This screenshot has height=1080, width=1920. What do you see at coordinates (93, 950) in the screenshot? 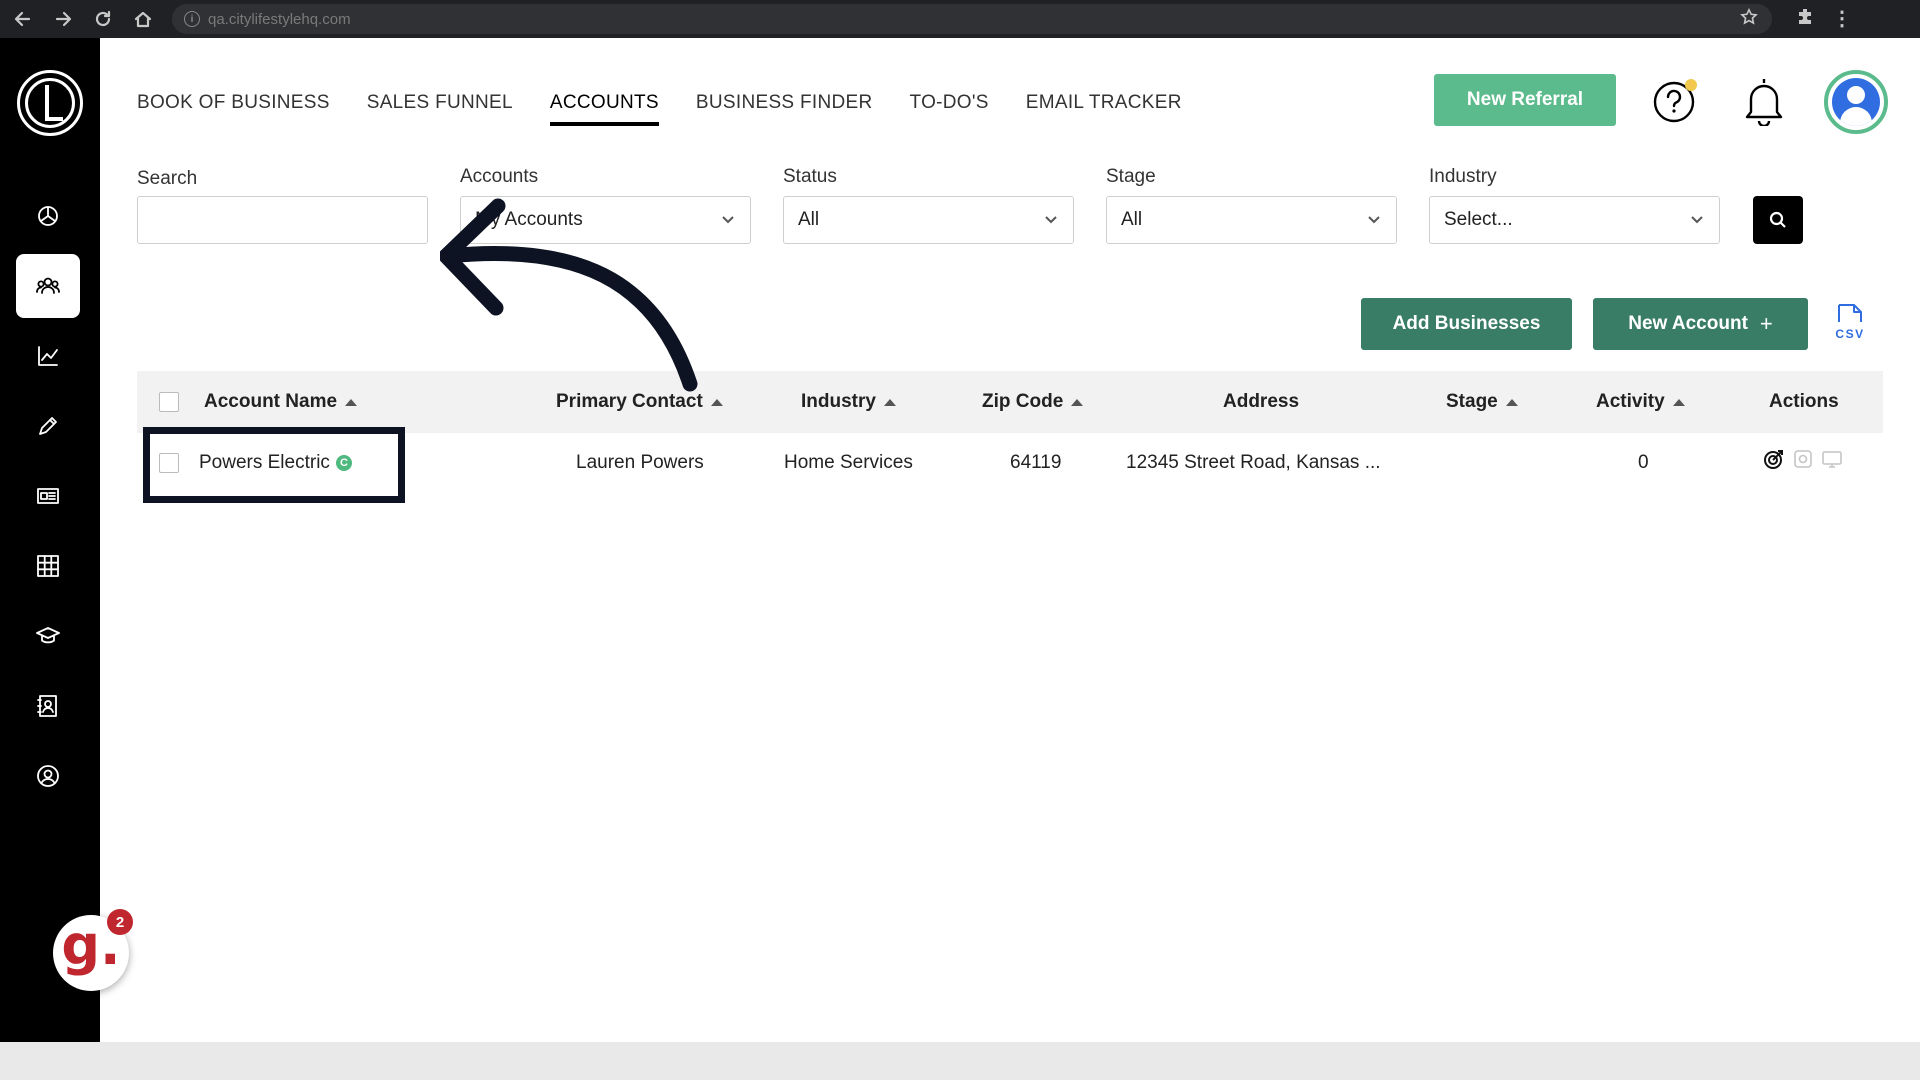
I see `assistant-widget: g. 2` at bounding box center [93, 950].